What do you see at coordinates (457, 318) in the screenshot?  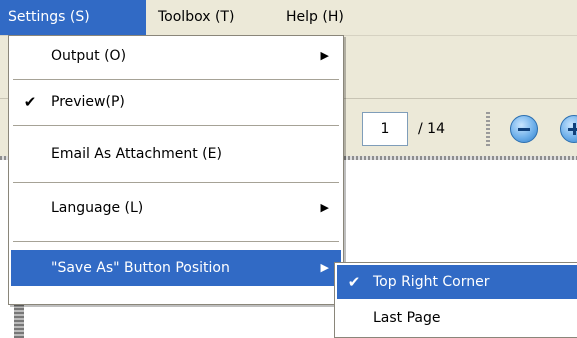 I see `submenu-item-last-page: Last Page` at bounding box center [457, 318].